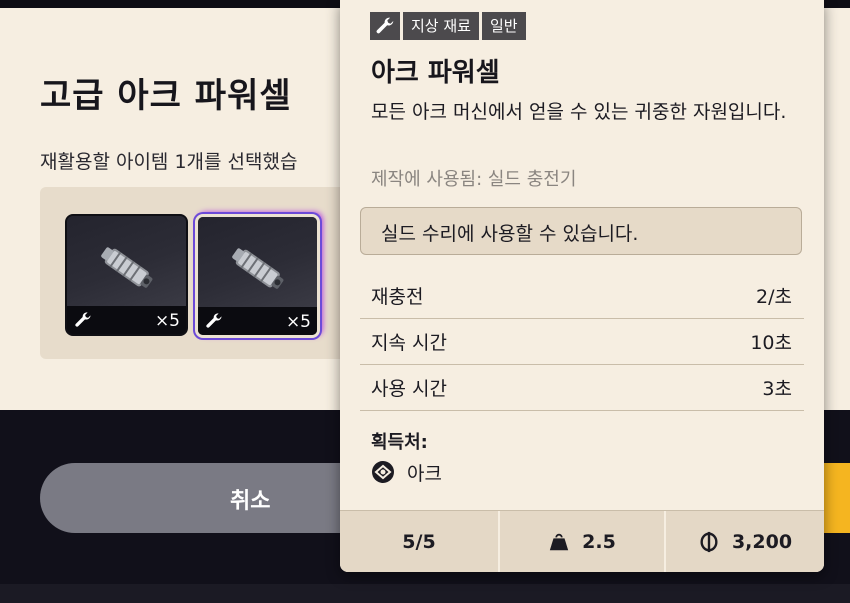  I want to click on item-slot: ×5, so click(126, 275).